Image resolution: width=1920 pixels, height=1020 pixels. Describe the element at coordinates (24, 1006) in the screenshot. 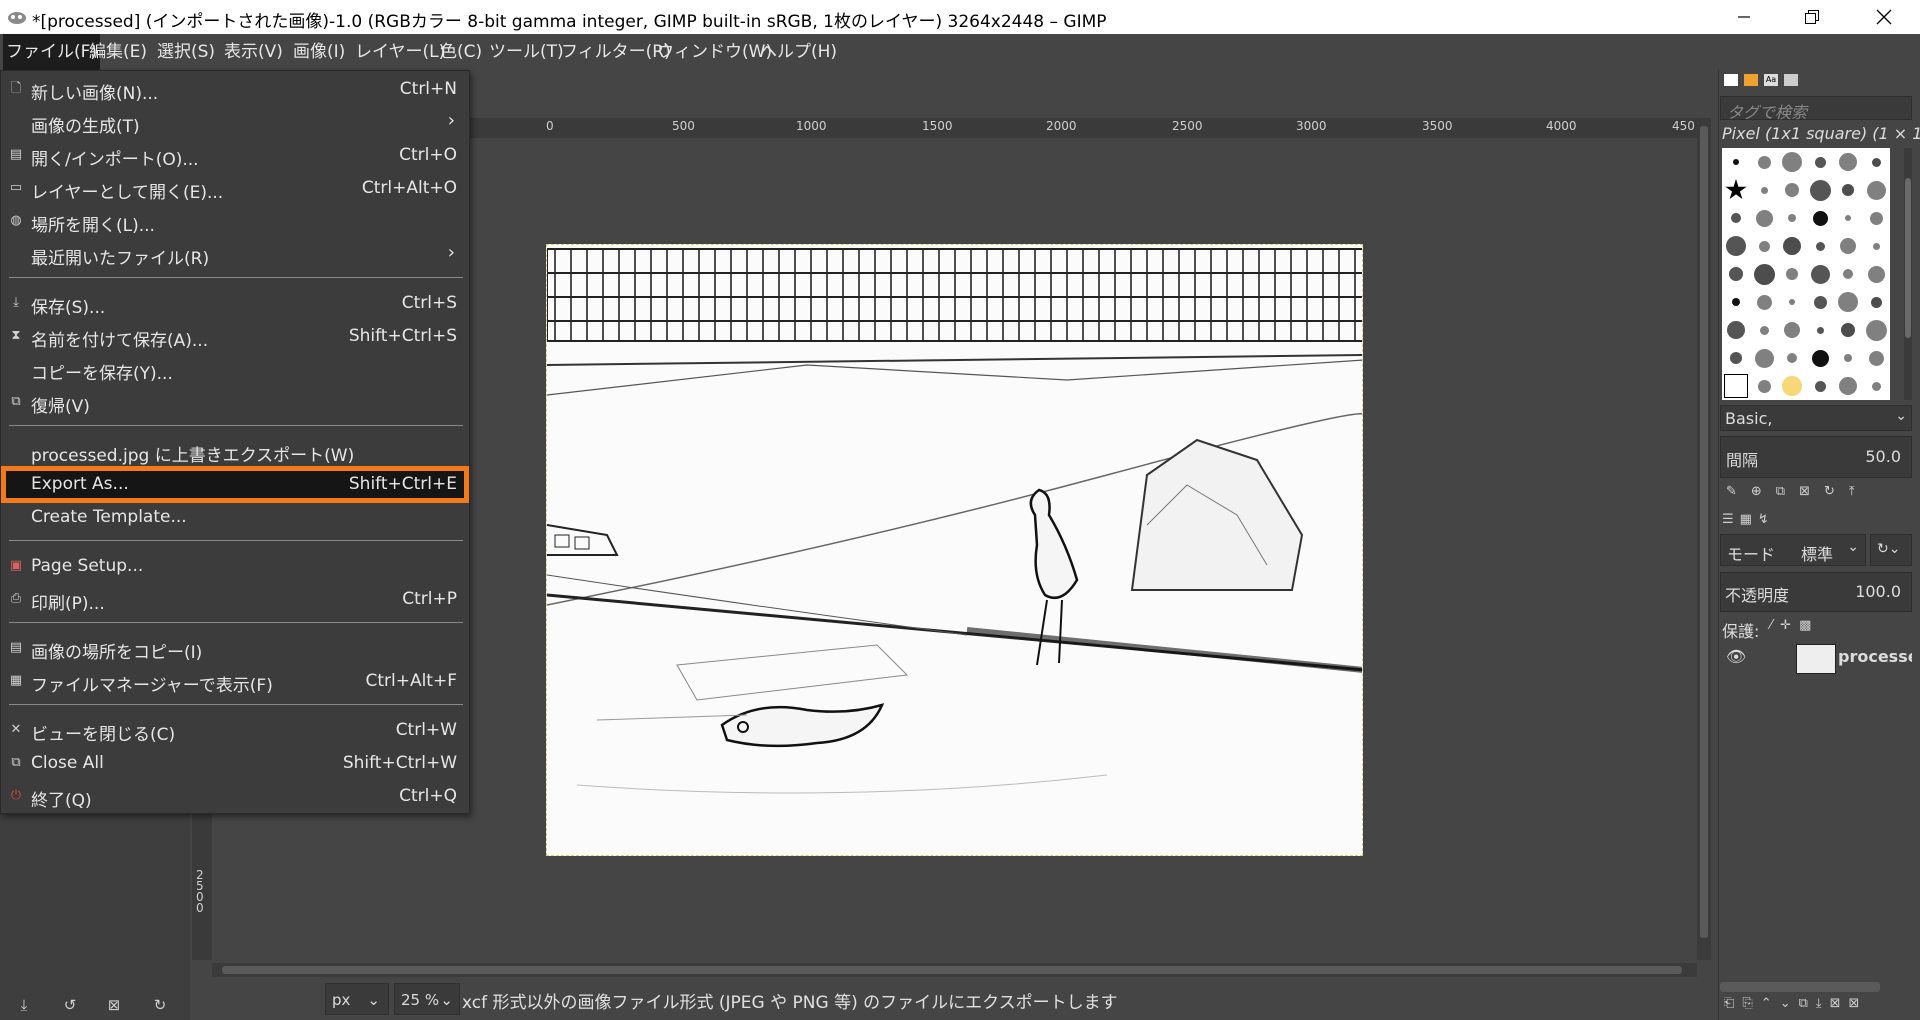

I see `save-tool-preset-icon: ⤓` at that location.